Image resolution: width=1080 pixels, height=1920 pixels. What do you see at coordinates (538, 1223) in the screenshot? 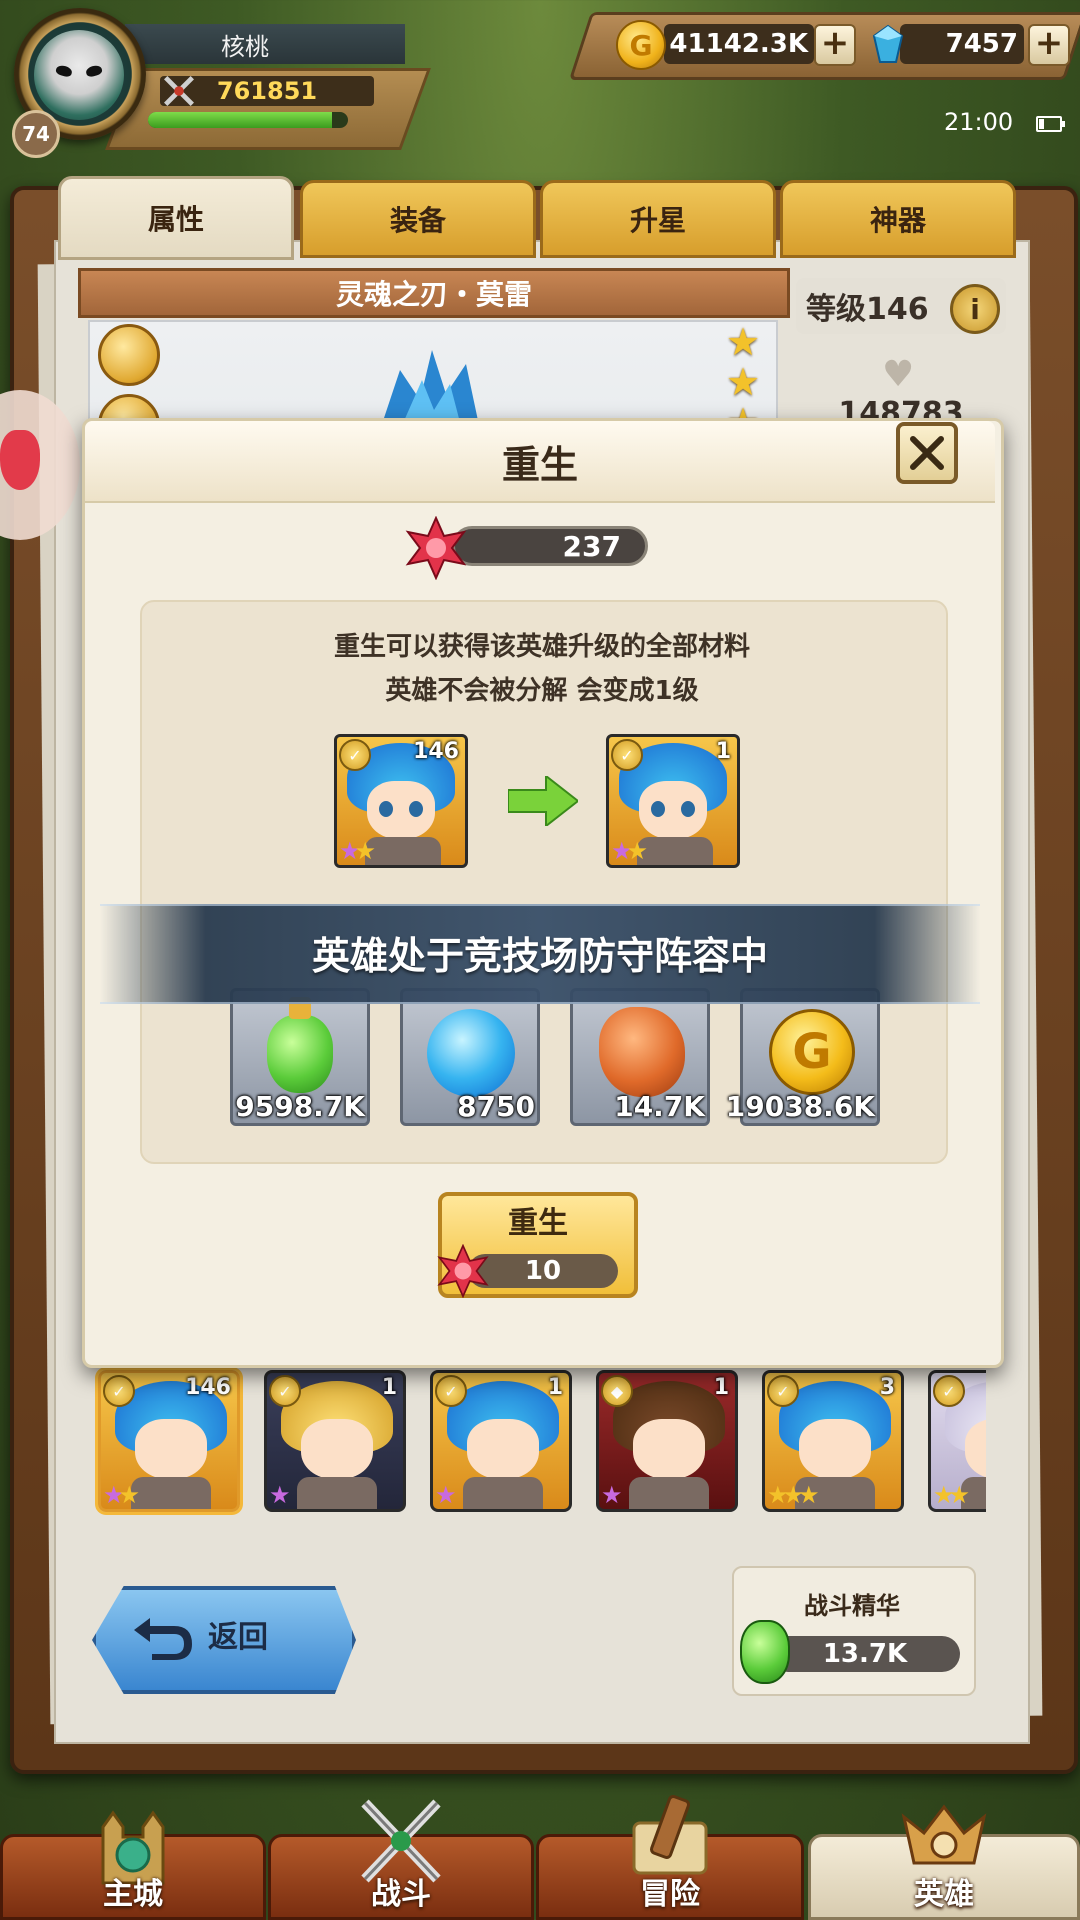
I see `rebirth-button-label: 重生` at bounding box center [538, 1223].